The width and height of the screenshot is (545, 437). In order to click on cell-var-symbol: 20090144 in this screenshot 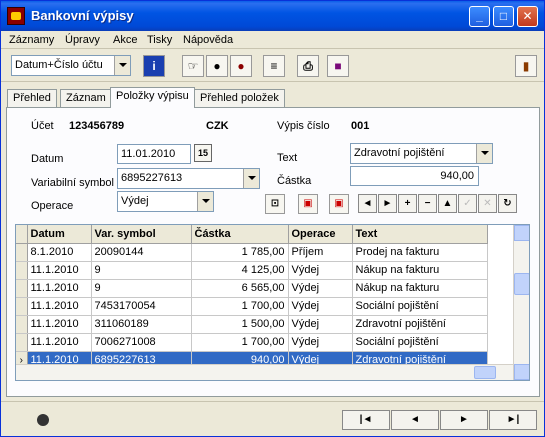, I will do `click(141, 252)`.